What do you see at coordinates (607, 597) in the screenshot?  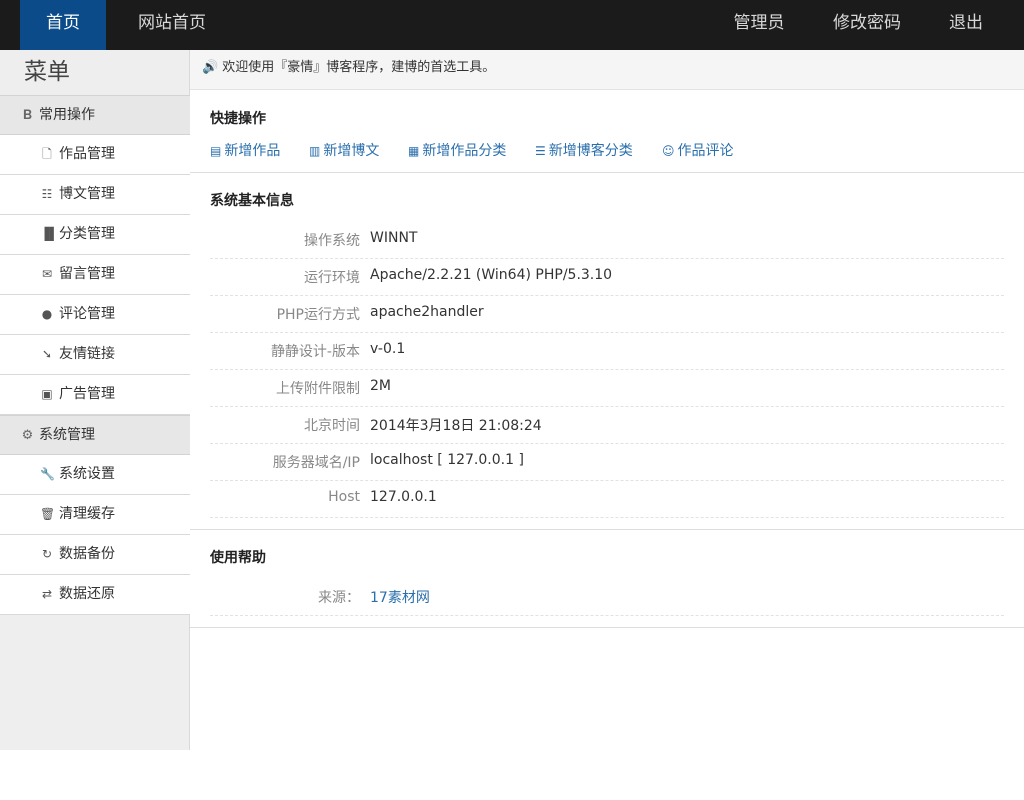 I see `help-row-source: 来源： 17素材网` at bounding box center [607, 597].